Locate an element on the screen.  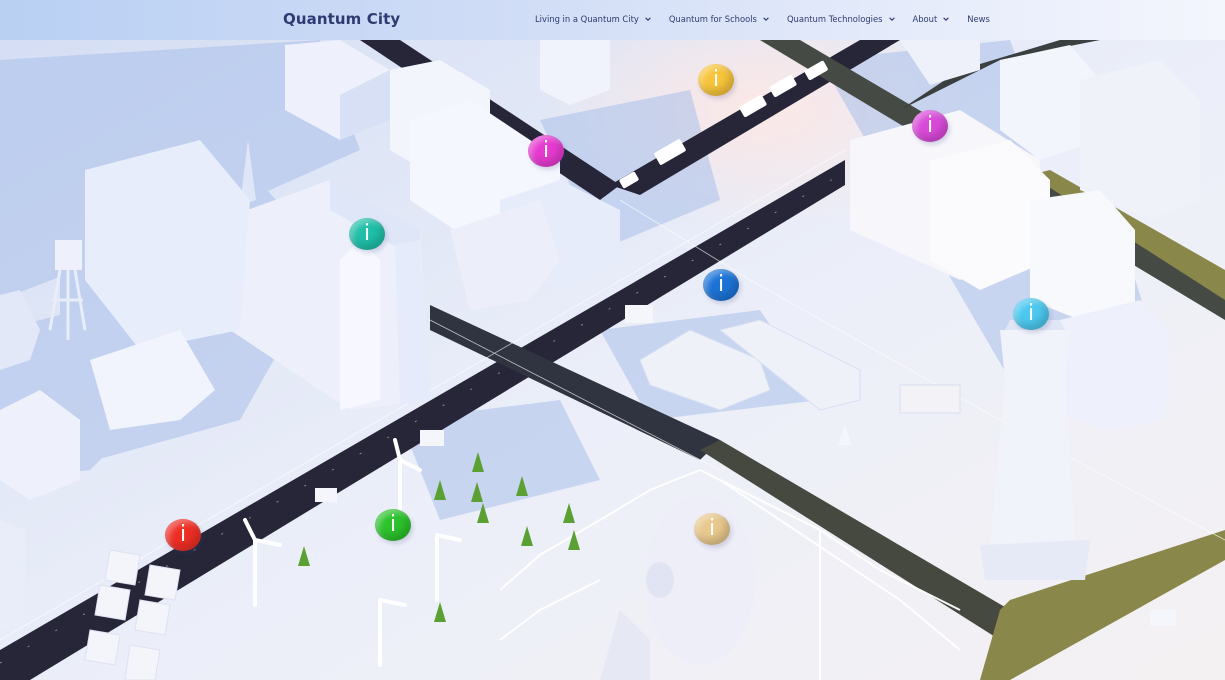
info-hotspot-blue: i is located at coordinates (721, 285).